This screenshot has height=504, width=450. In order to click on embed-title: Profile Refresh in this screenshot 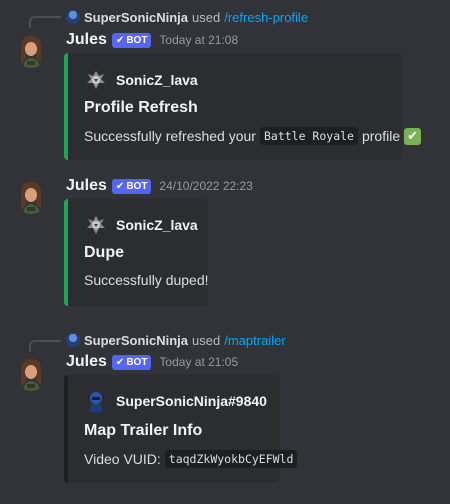, I will do `click(141, 107)`.